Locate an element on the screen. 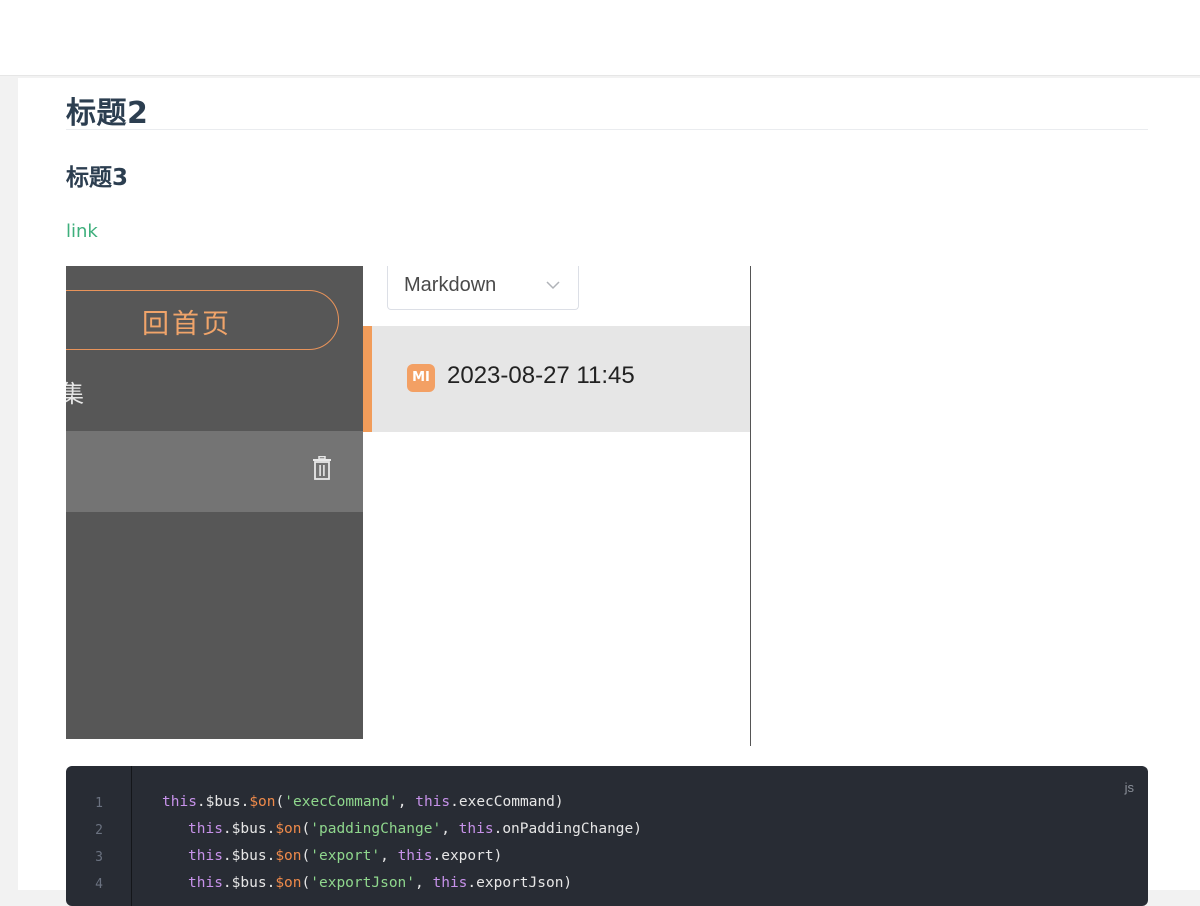 Image resolution: width=1200 pixels, height=906 pixels. heading-2: 标题2 is located at coordinates (107, 113).